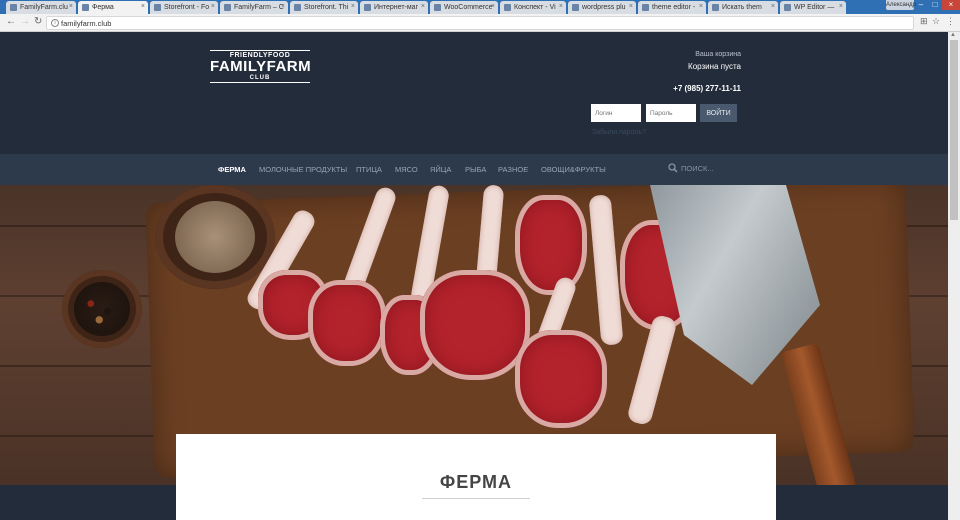 The image size is (960, 520). Describe the element at coordinates (954, 130) in the screenshot. I see `scroll-thumb` at that location.